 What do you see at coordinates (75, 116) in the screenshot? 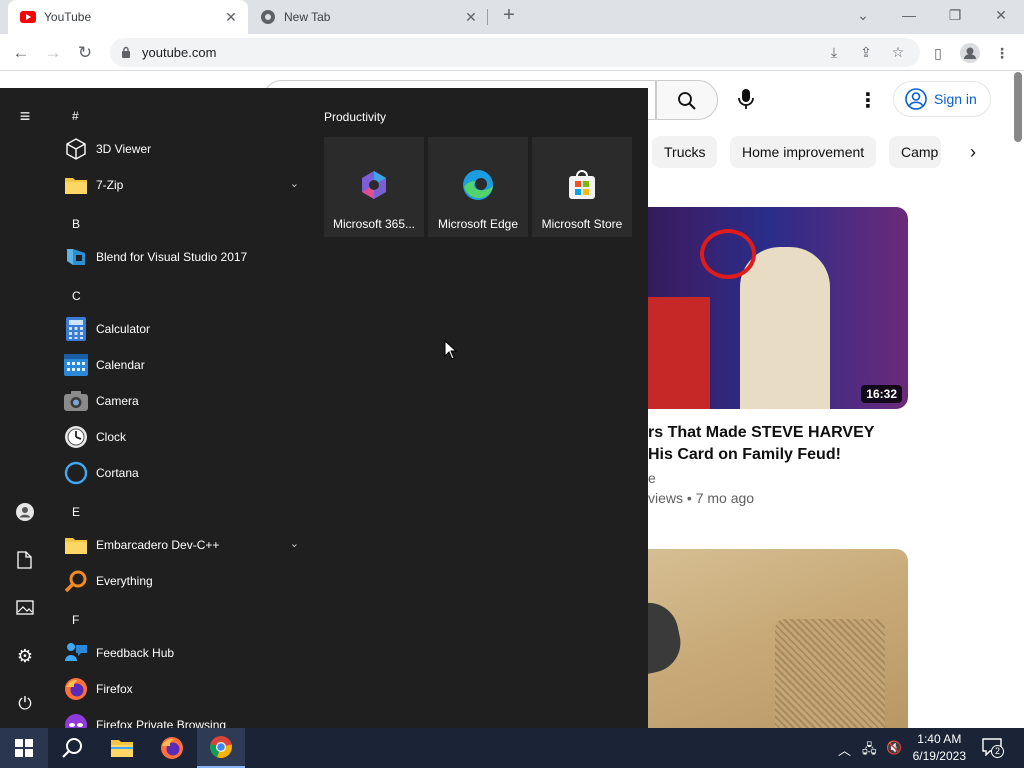
I see `section-letter: #` at bounding box center [75, 116].